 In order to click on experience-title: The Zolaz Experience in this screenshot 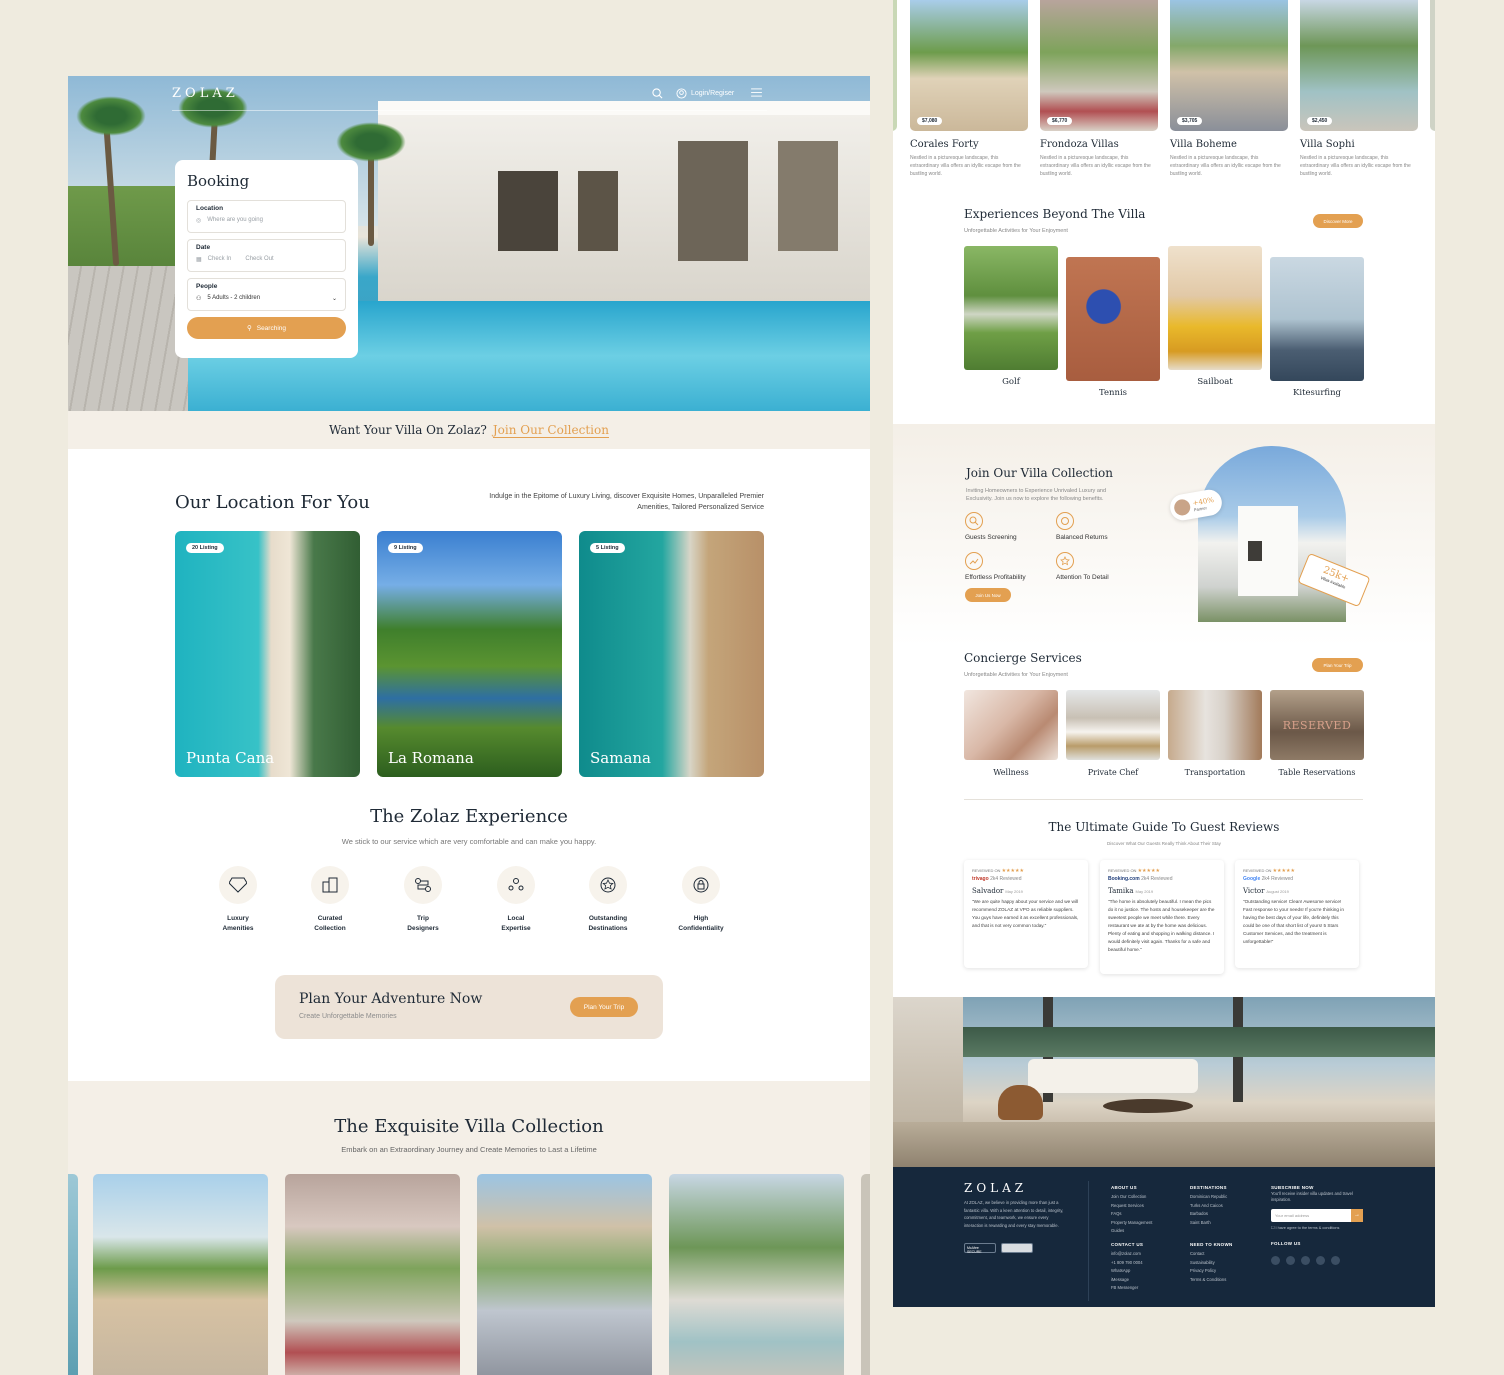, I will do `click(469, 816)`.